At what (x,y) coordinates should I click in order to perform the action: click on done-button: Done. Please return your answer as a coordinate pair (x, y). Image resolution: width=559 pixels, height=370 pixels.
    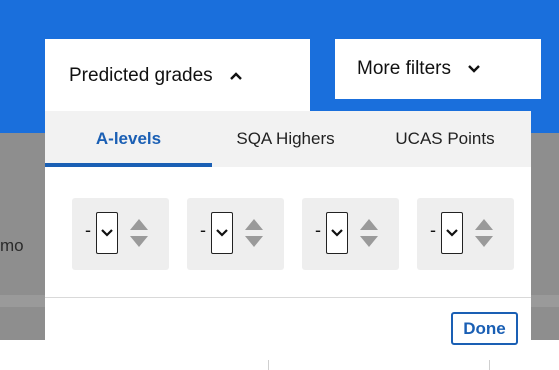
    Looking at the image, I should click on (484, 328).